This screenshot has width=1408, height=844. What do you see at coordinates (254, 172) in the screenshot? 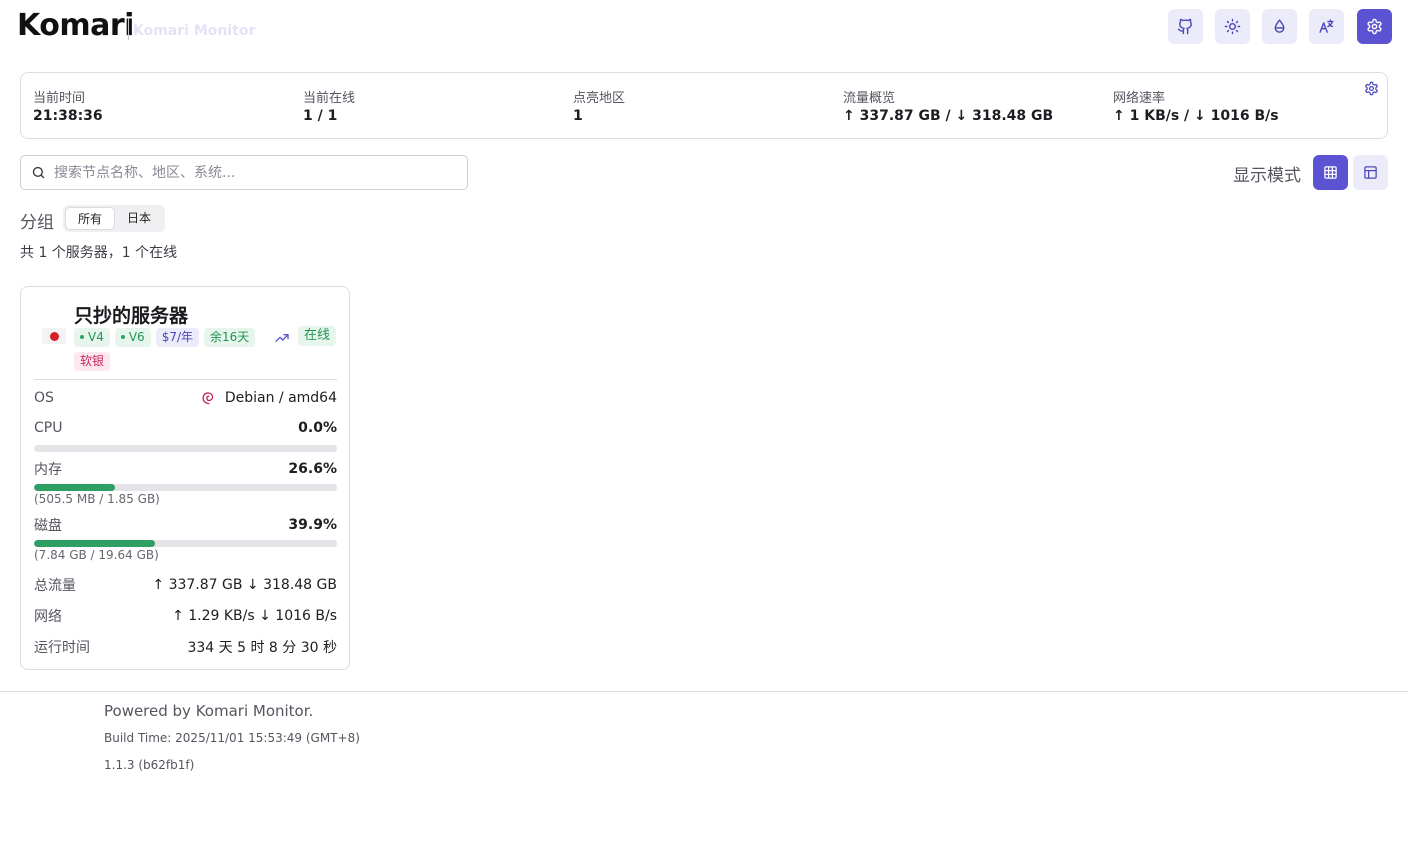
I see `search-input` at bounding box center [254, 172].